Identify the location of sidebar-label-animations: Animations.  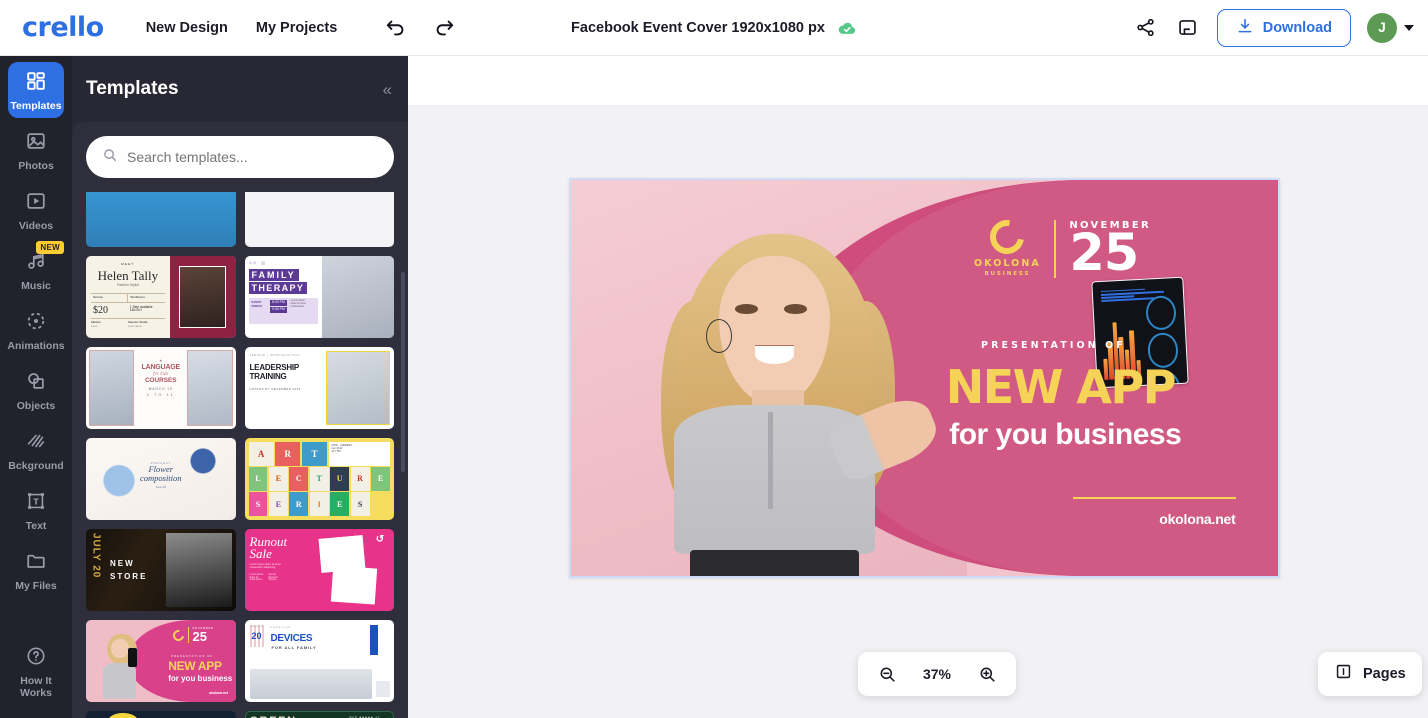
(36, 345).